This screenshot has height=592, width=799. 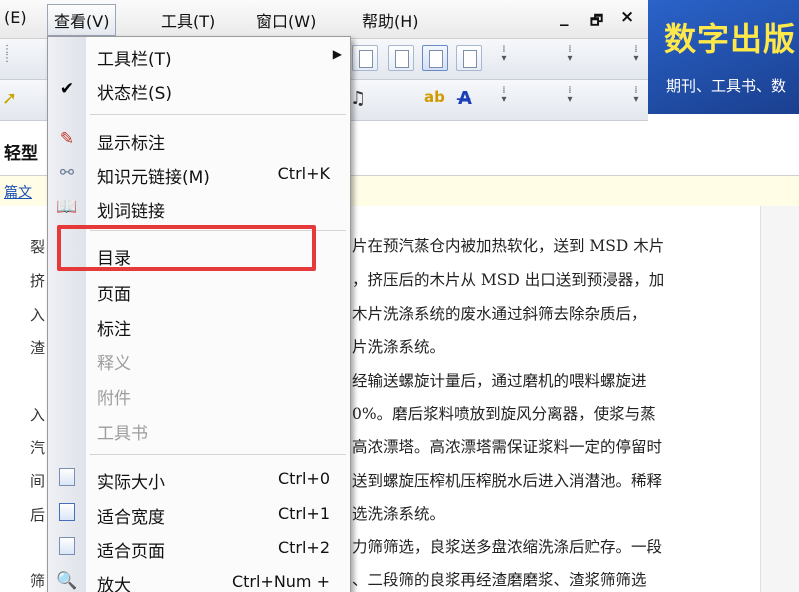 I want to click on menu-item-label: 工具书, so click(x=122, y=434).